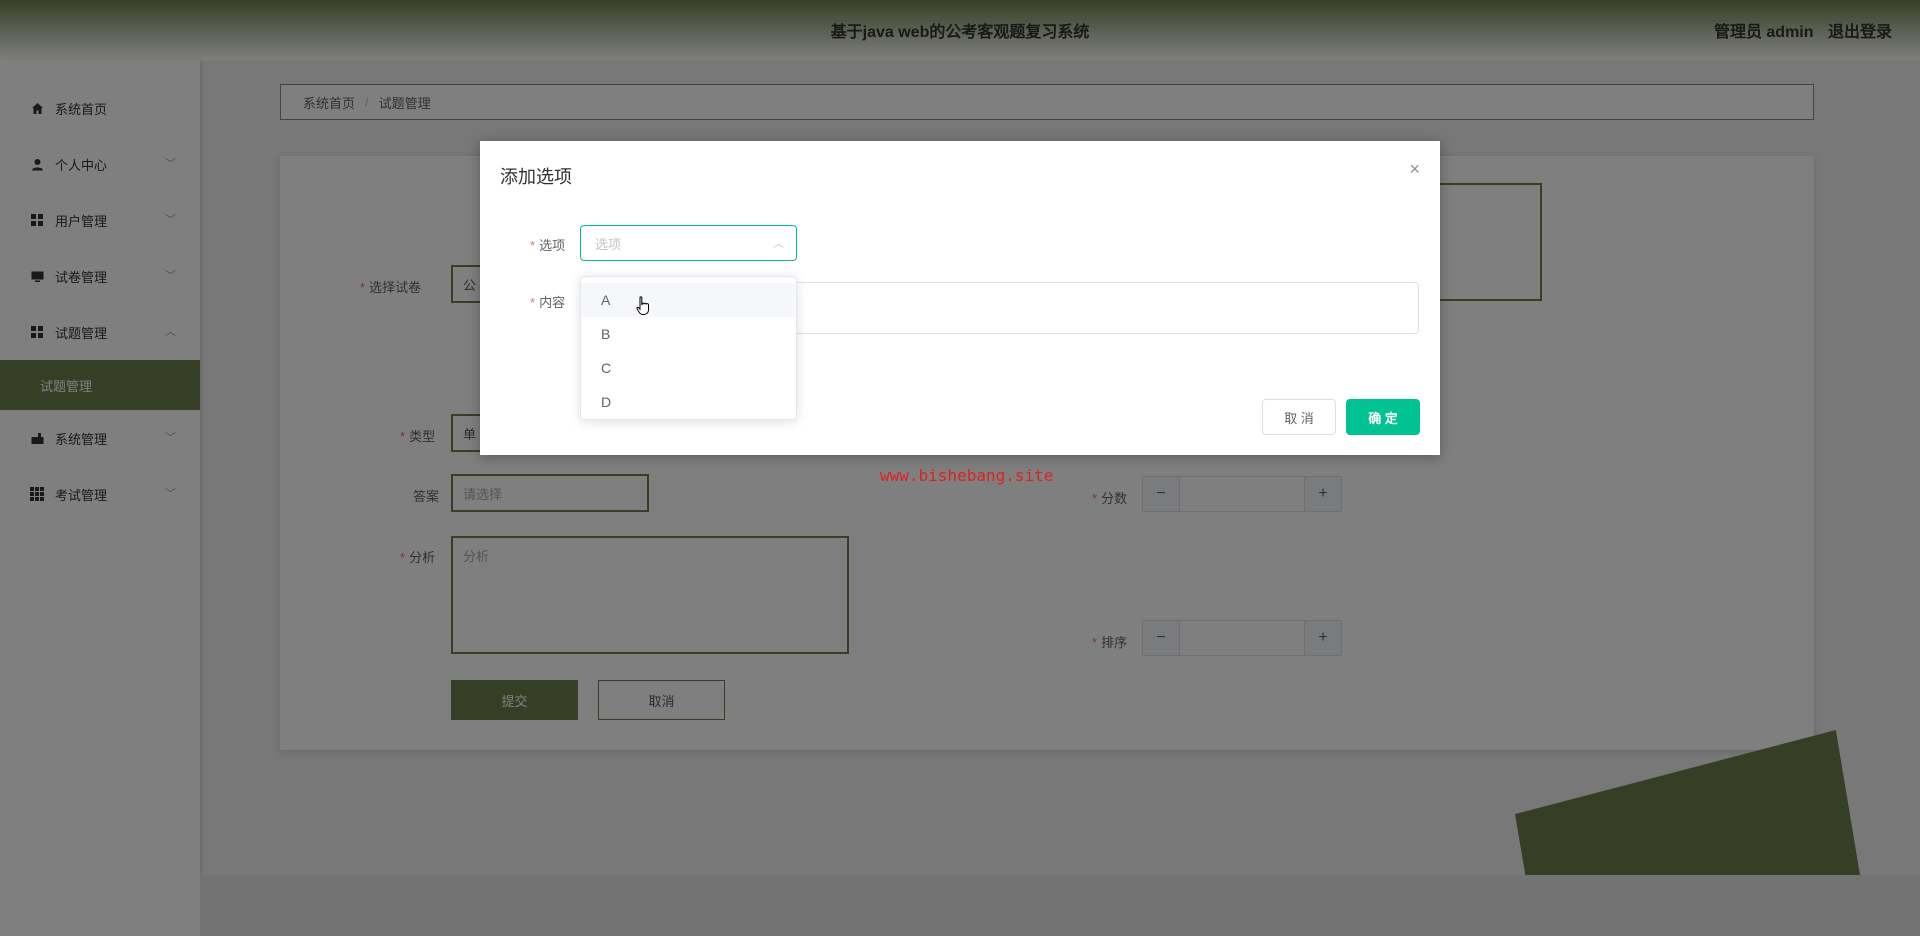 The image size is (1920, 936). I want to click on dialog-confirm-button: 确 定, so click(1383, 417).